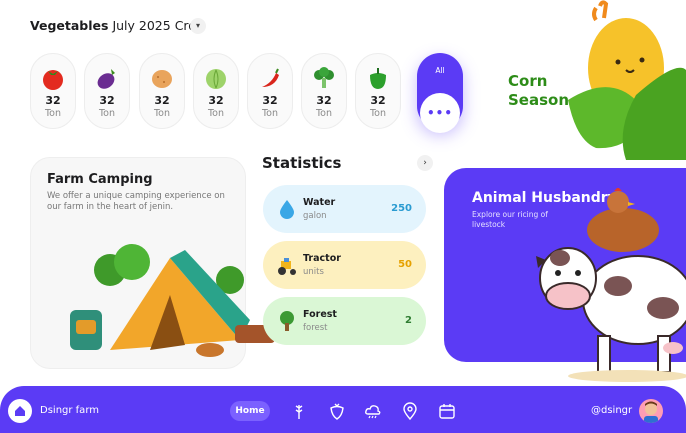  What do you see at coordinates (162, 78) in the screenshot?
I see `potato-icon` at bounding box center [162, 78].